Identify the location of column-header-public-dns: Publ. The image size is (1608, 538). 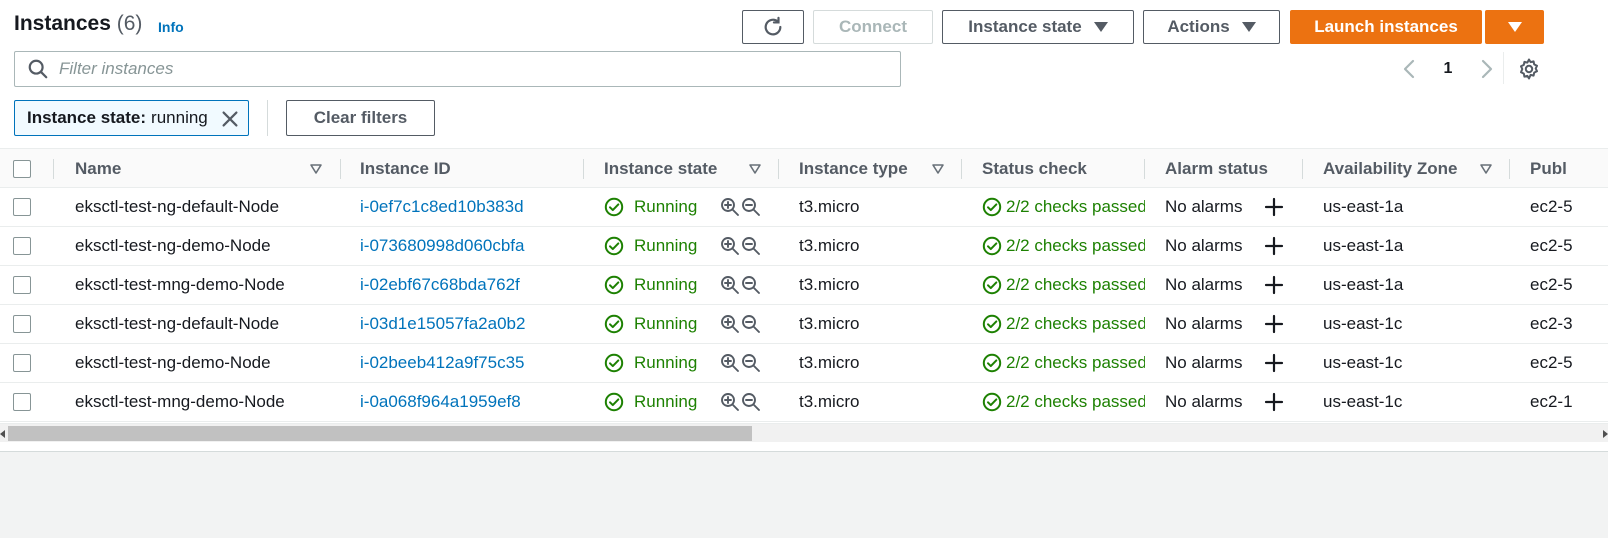
(1548, 169).